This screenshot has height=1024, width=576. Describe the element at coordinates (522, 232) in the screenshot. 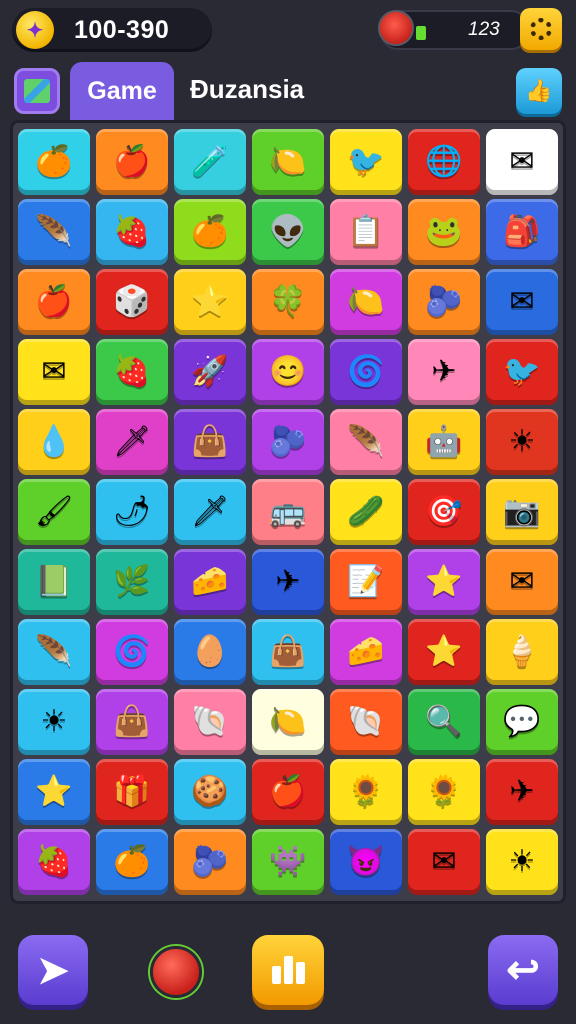

I see `tile: 🎒` at that location.